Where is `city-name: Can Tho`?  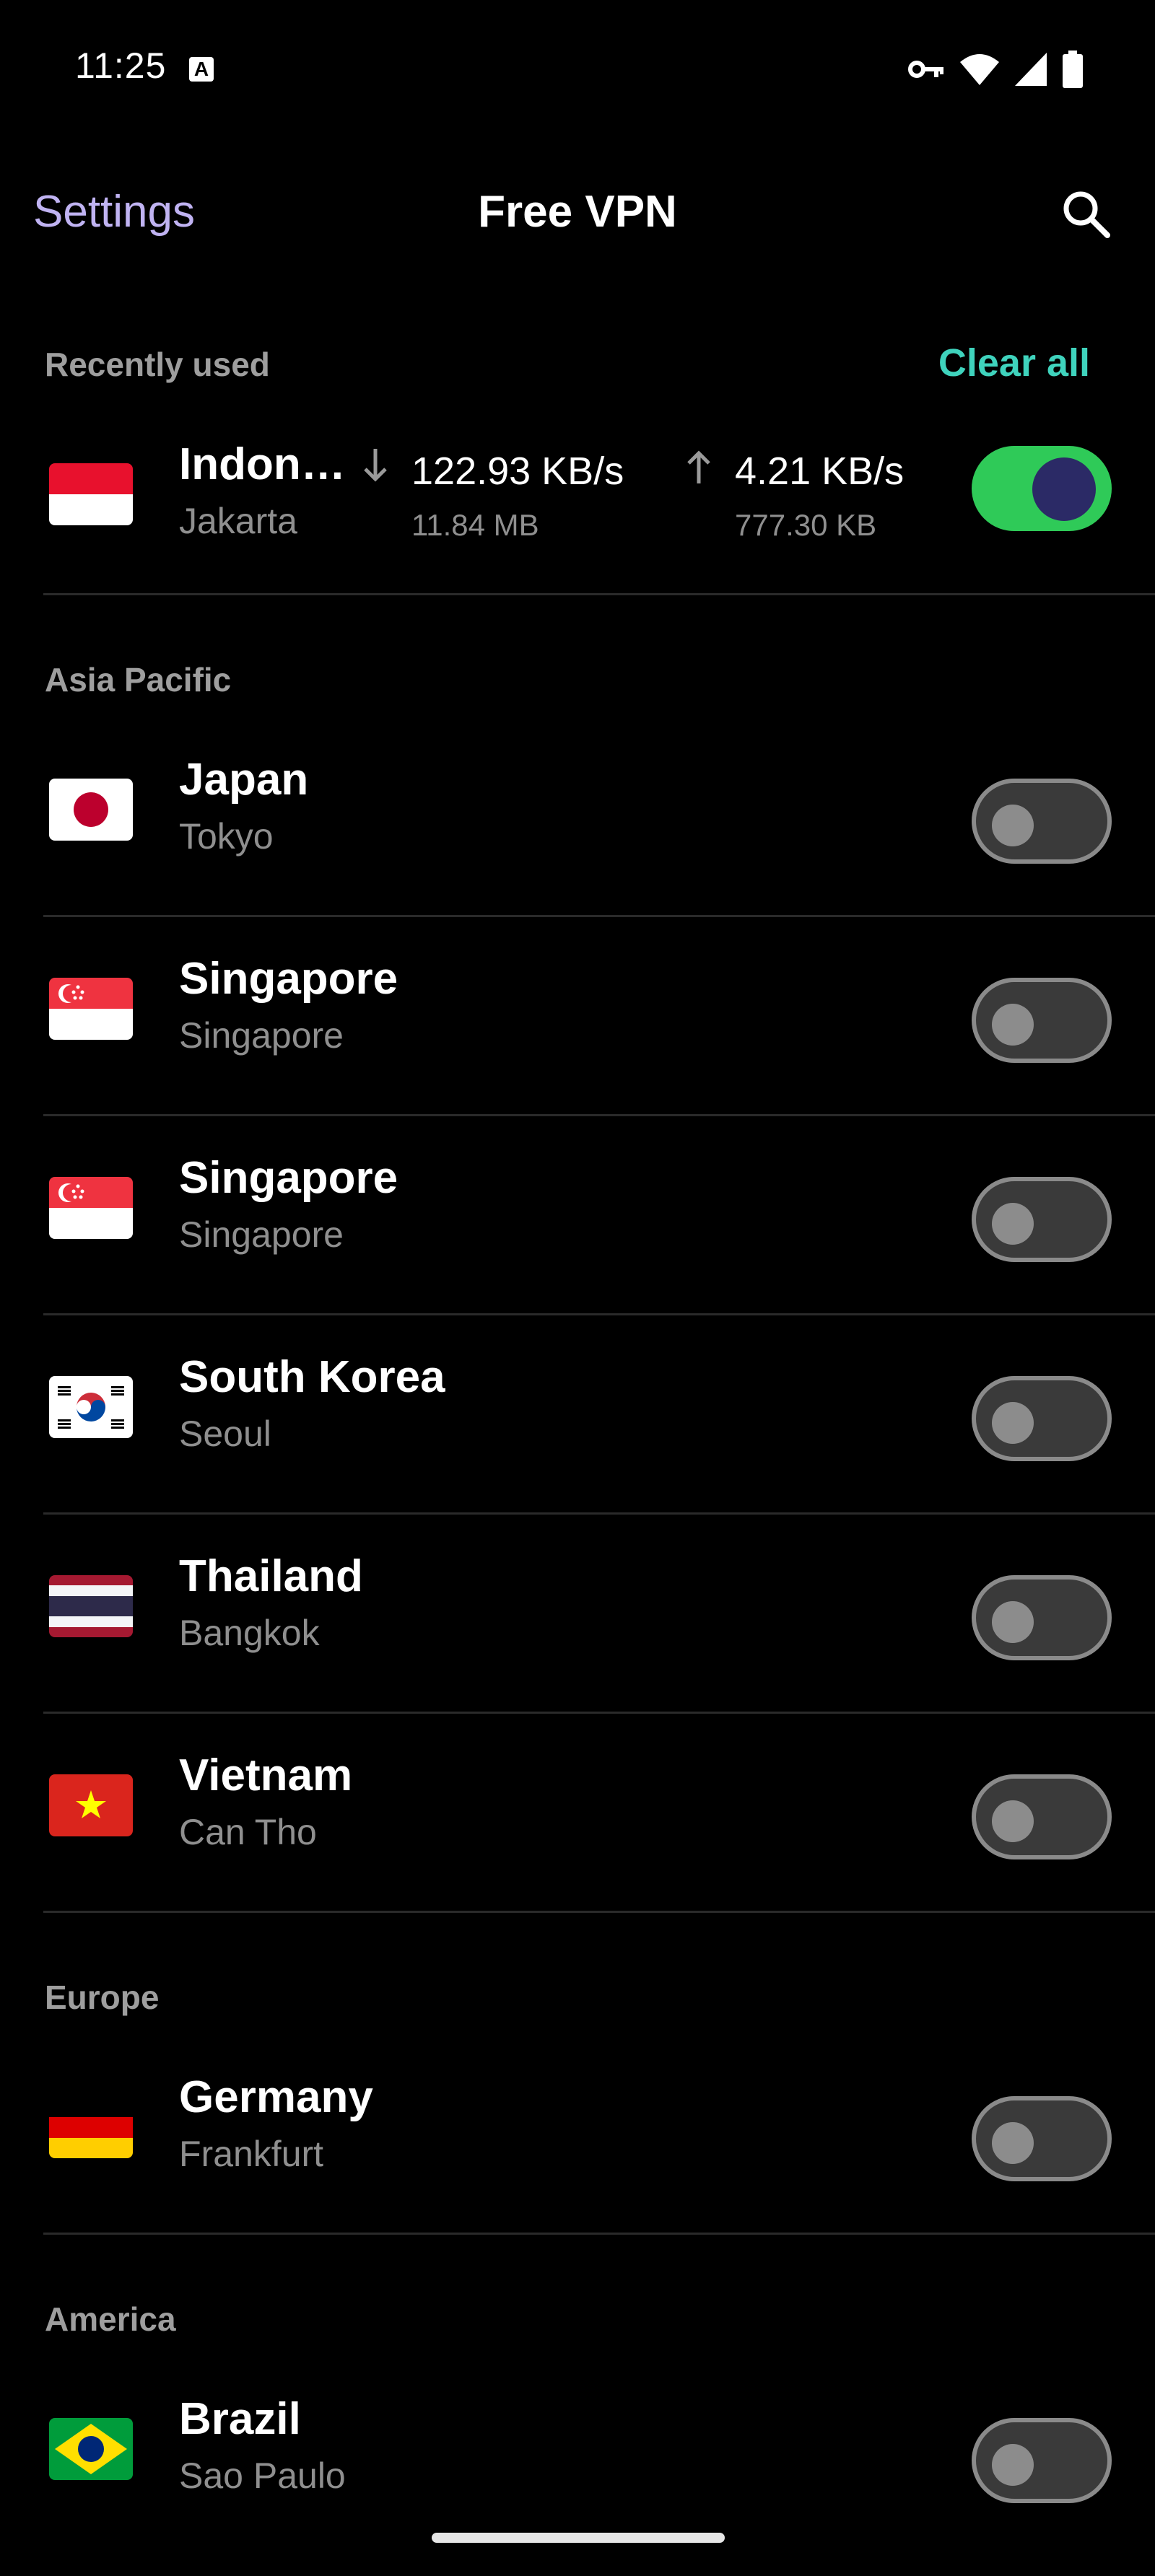
city-name: Can Tho is located at coordinates (248, 1832).